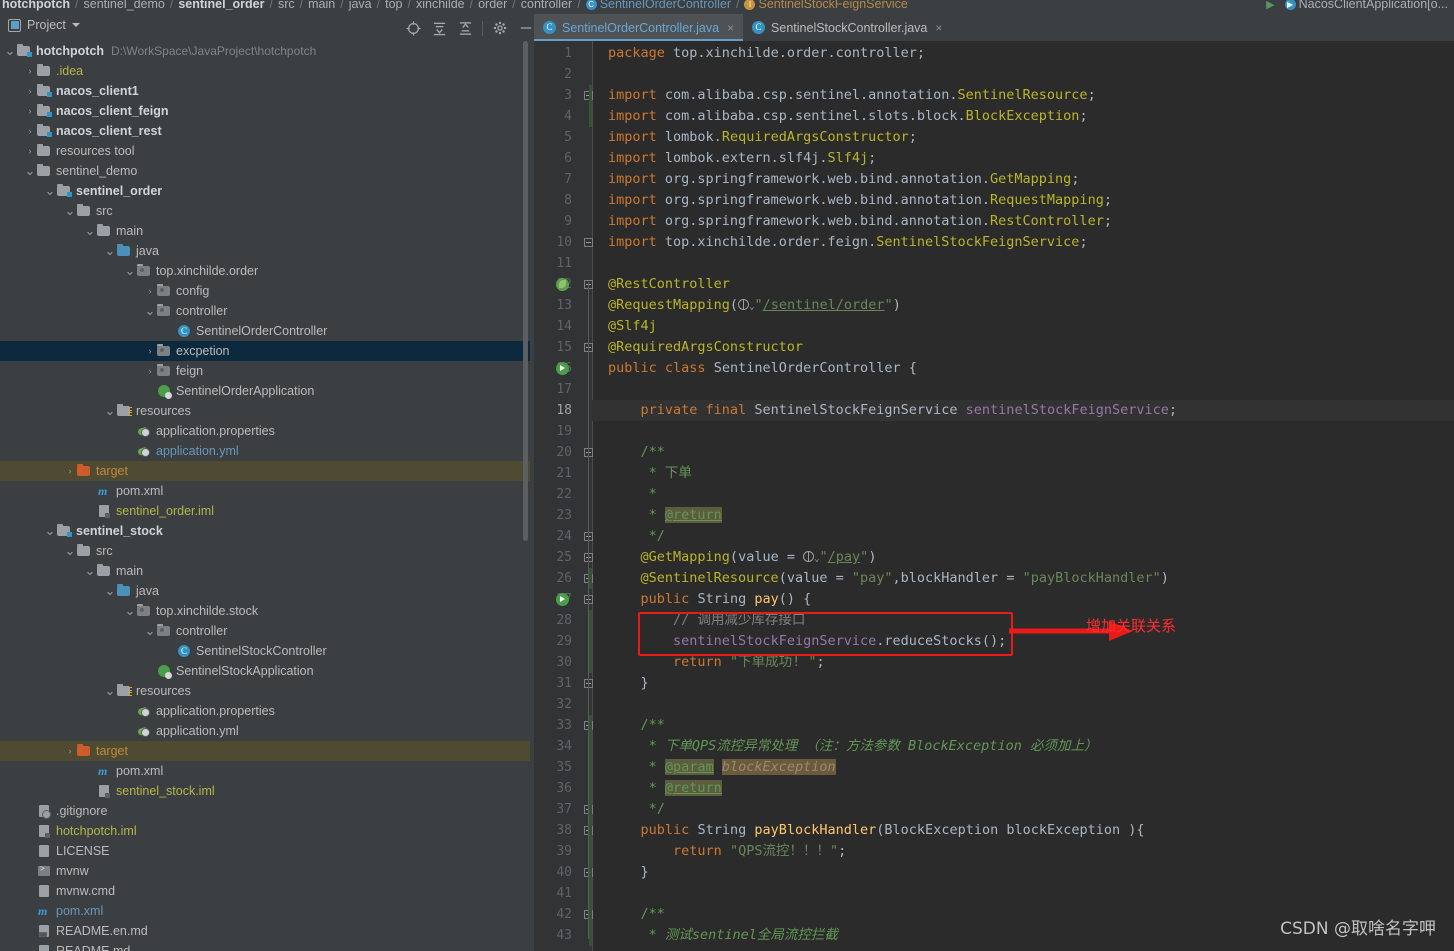 Image resolution: width=1454 pixels, height=951 pixels. I want to click on tree-item: › config, so click(265, 291).